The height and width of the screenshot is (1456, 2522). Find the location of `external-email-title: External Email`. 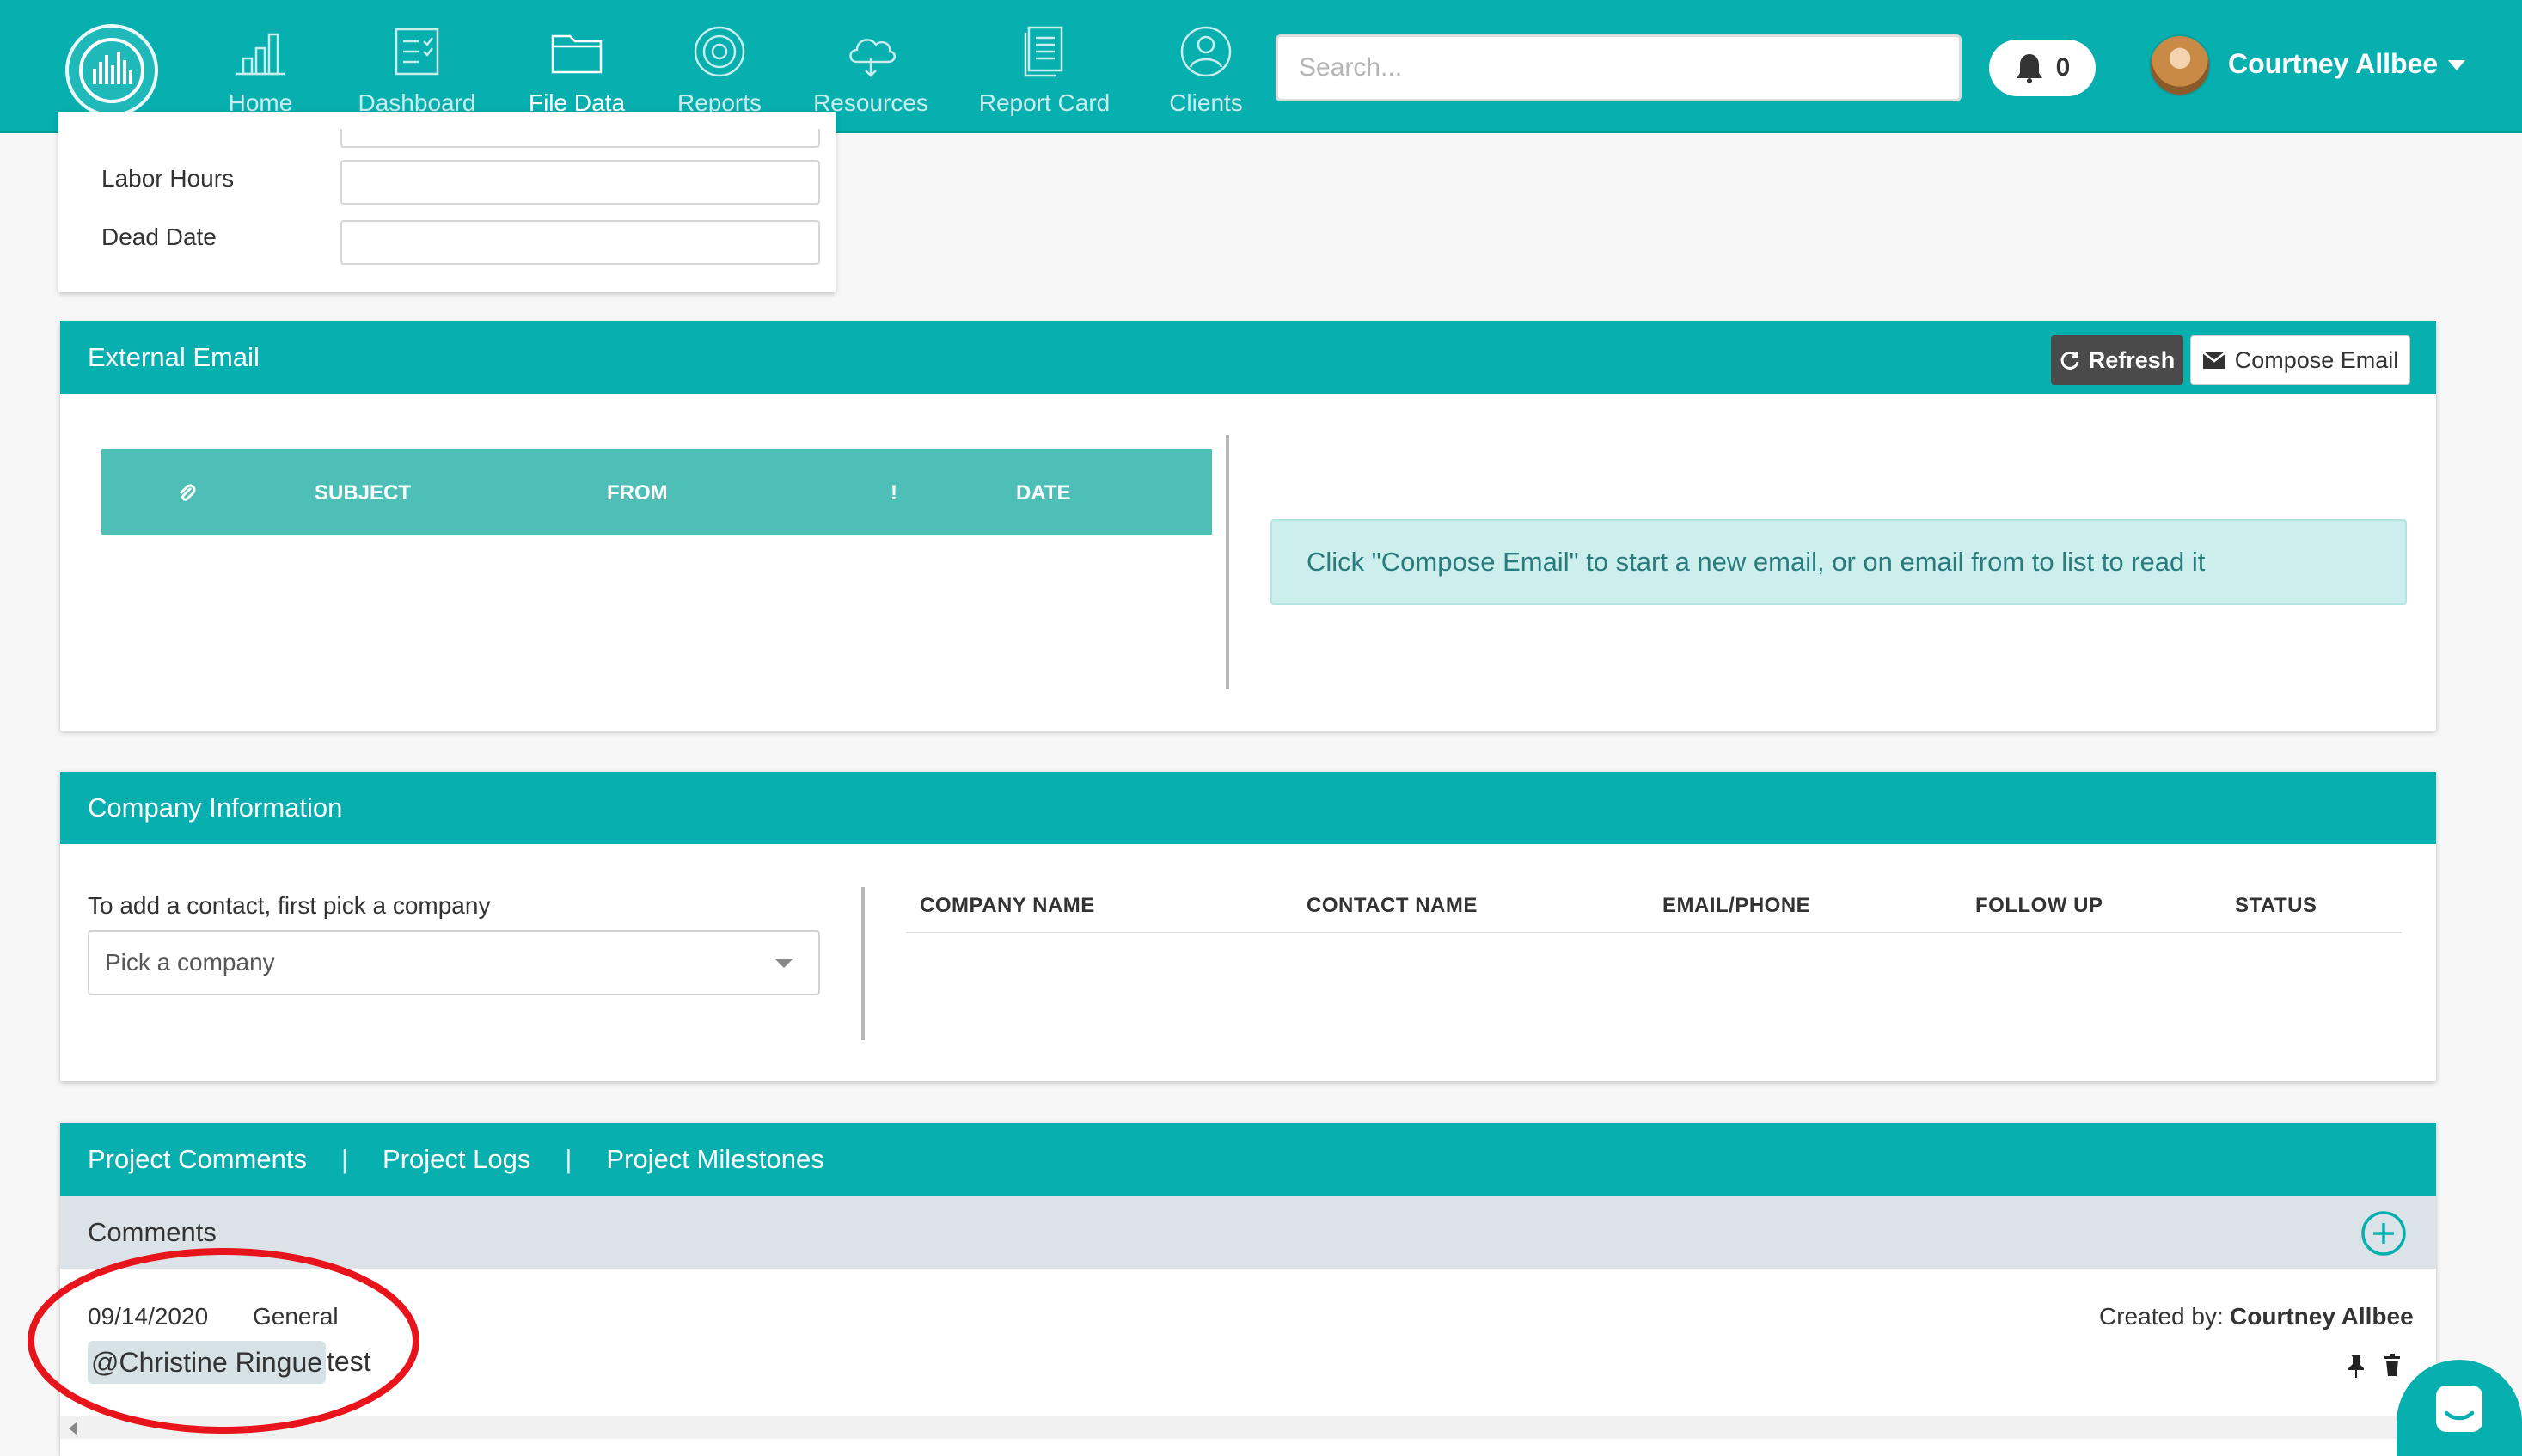

external-email-title: External Email is located at coordinates (174, 357).